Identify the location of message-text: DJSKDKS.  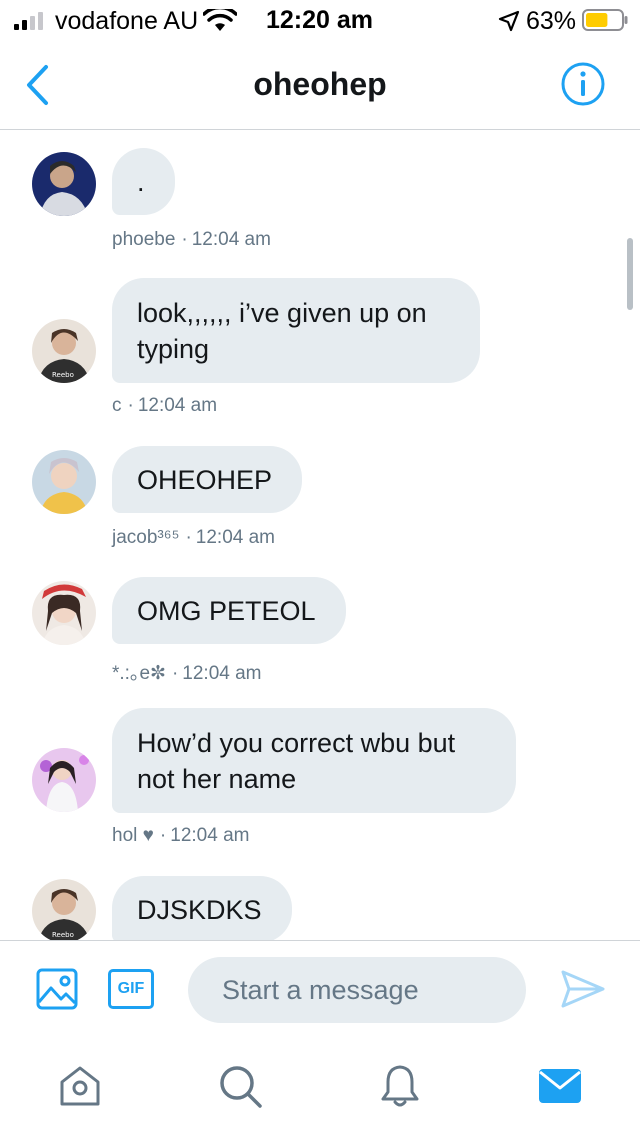
(199, 909).